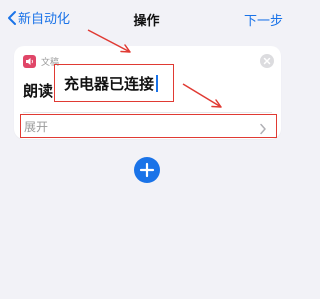  I want to click on text-cursor, so click(157, 83).